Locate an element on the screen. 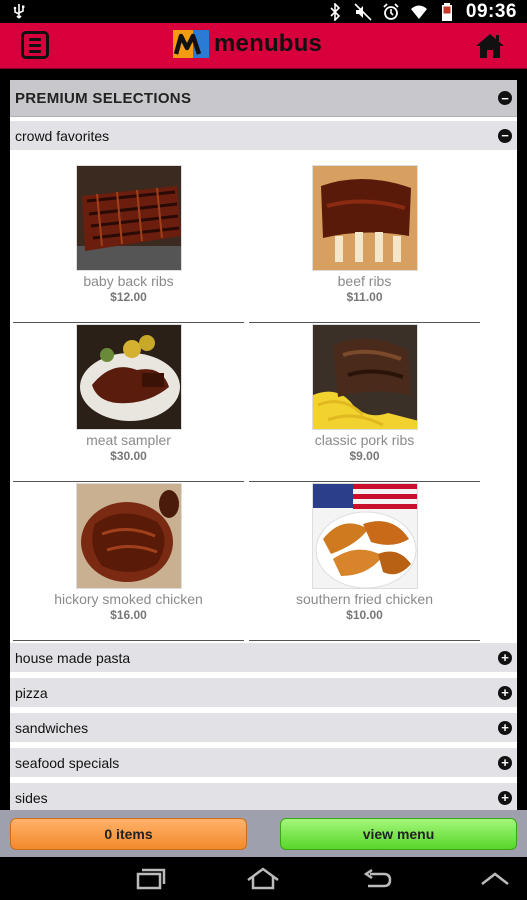 Image resolution: width=527 pixels, height=900 pixels. status-time: 09:36 is located at coordinates (491, 11).